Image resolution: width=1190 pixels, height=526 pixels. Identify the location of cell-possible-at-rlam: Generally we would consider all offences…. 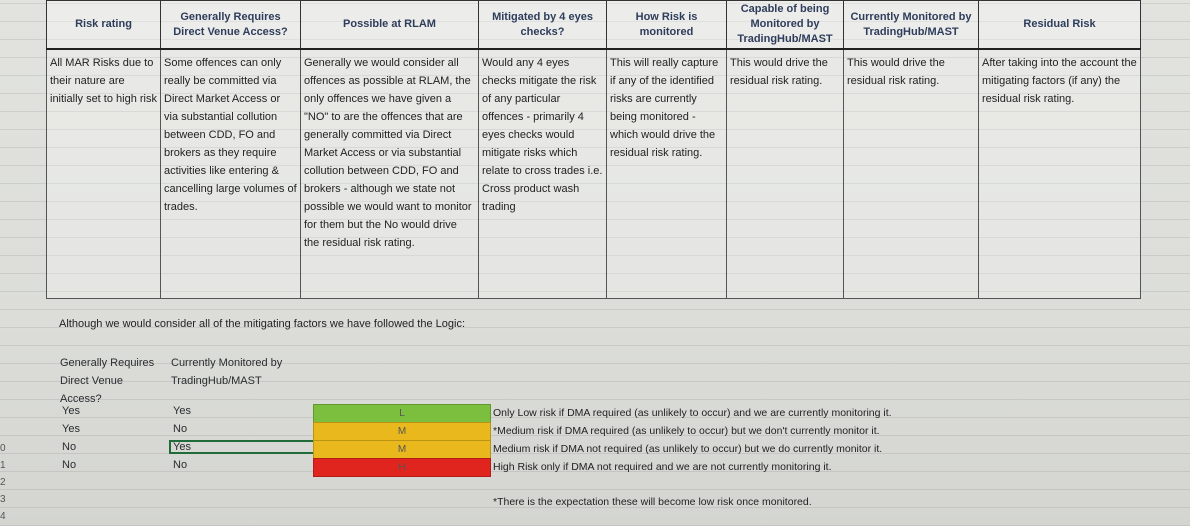
(389, 173).